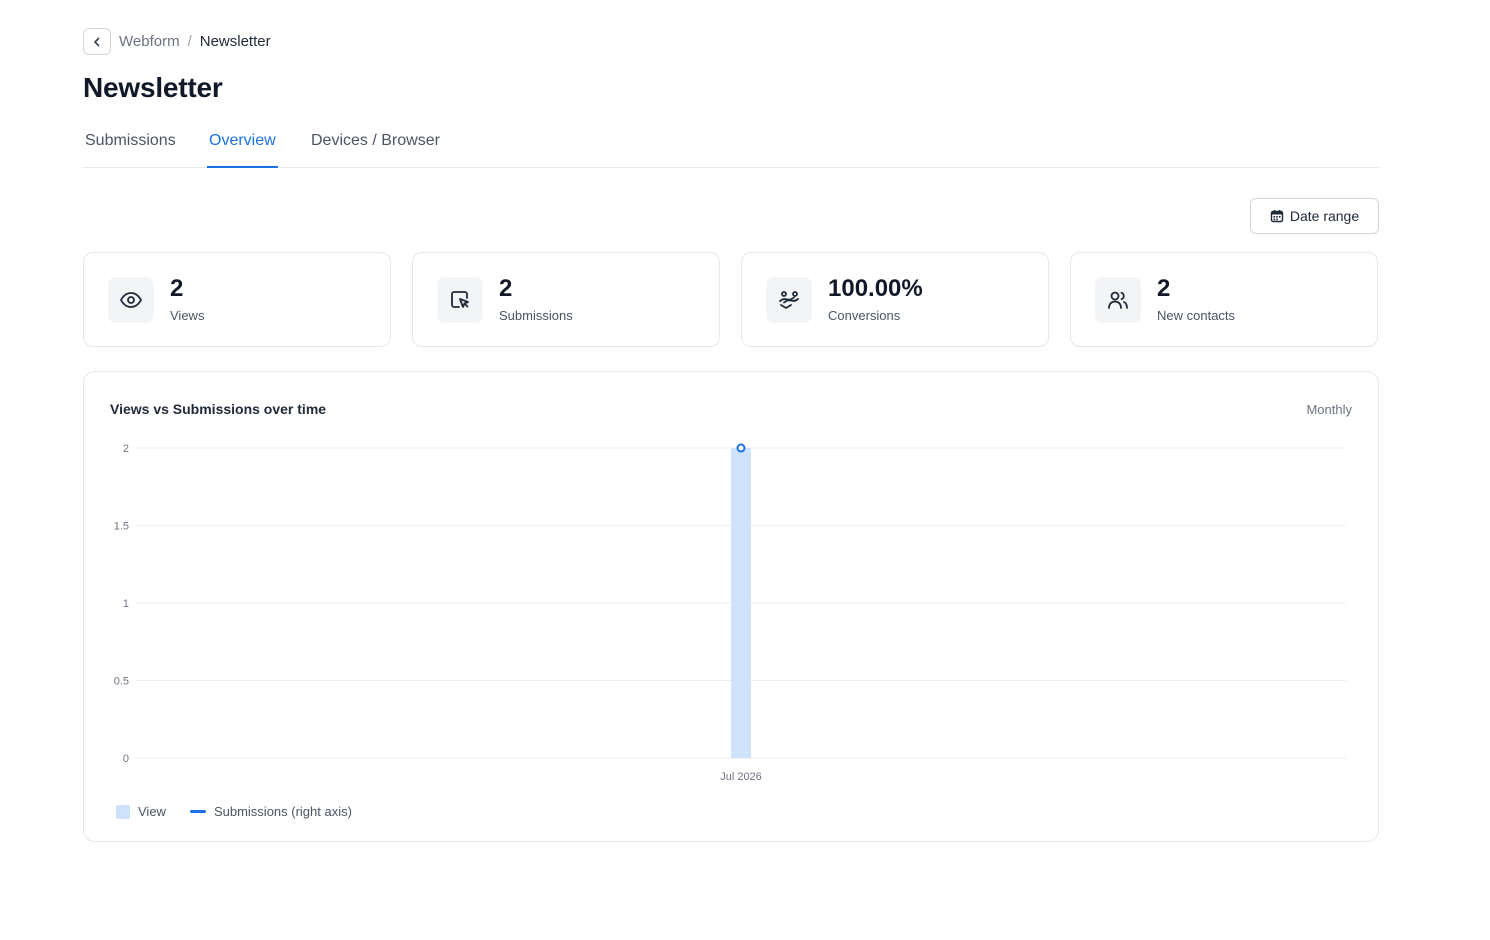 The width and height of the screenshot is (1490, 940). Describe the element at coordinates (1324, 216) in the screenshot. I see `date-range-label: Date range` at that location.